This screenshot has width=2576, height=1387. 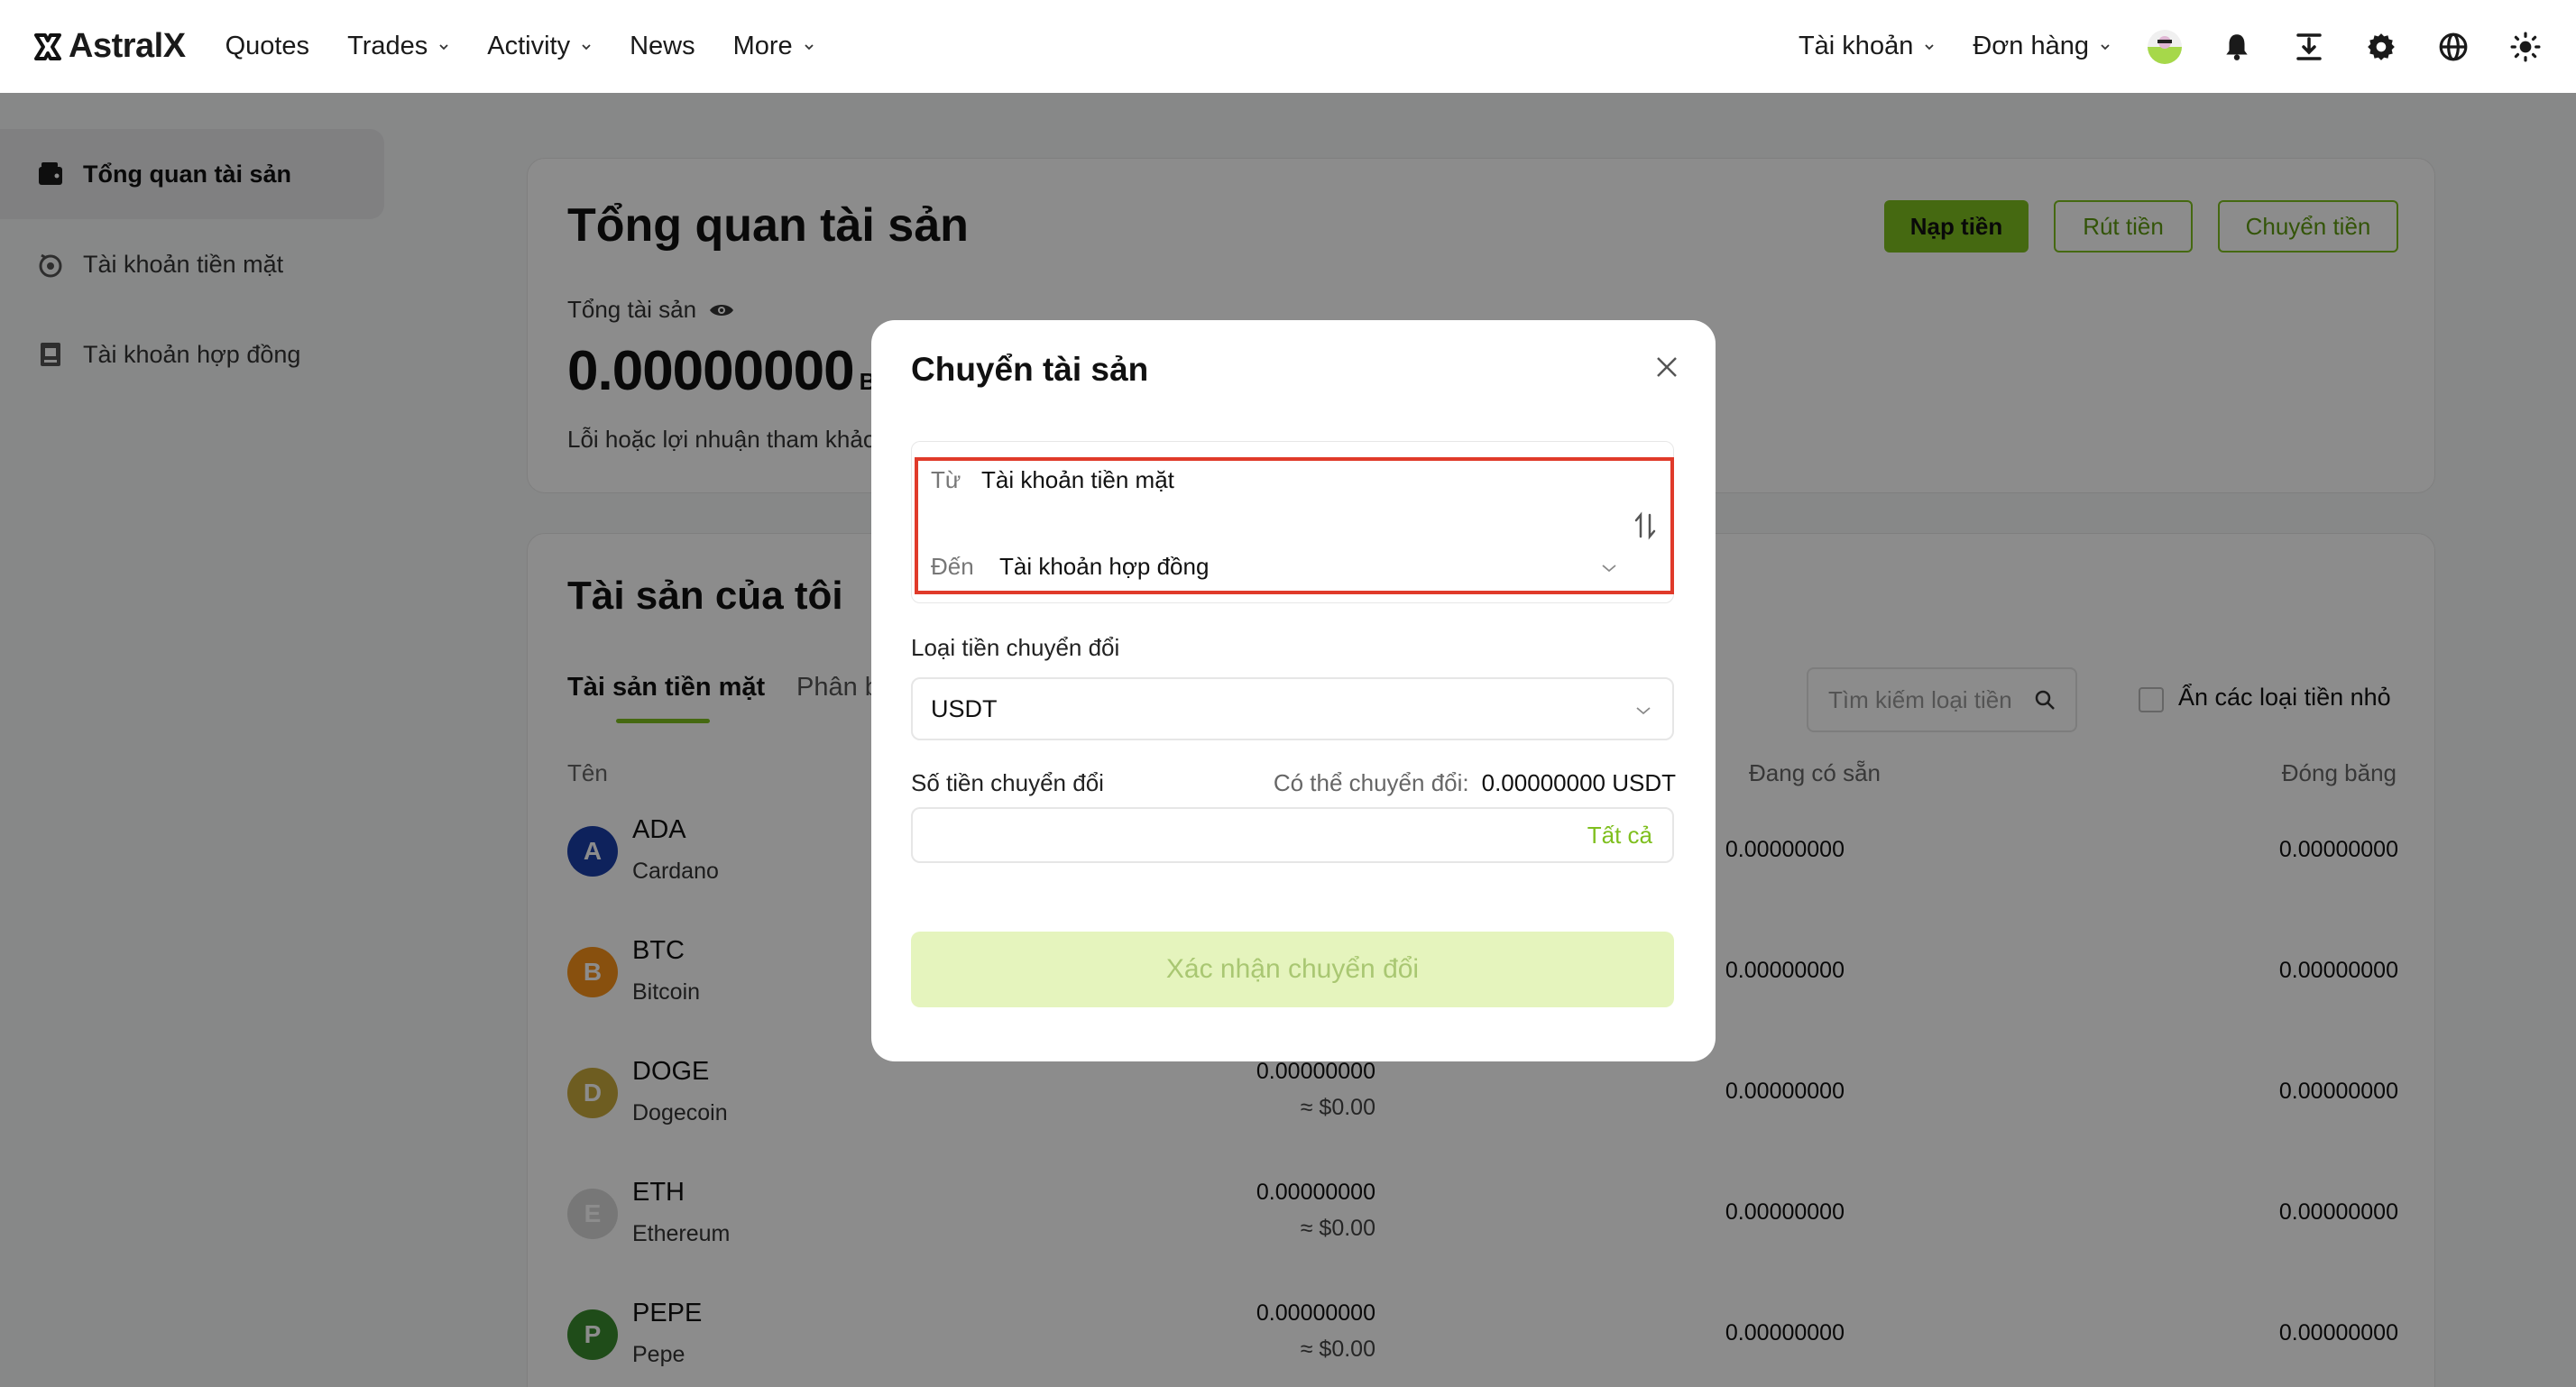 I want to click on globe-icon, so click(x=2454, y=46).